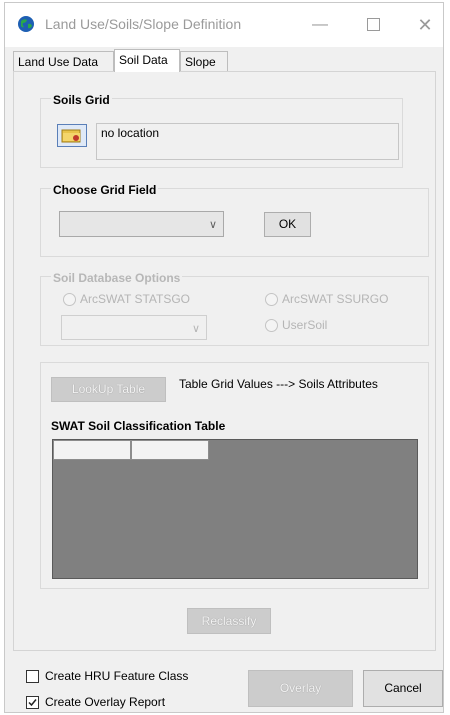 Image resolution: width=450 pixels, height=715 pixels. I want to click on minimize-icon: —, so click(320, 24).